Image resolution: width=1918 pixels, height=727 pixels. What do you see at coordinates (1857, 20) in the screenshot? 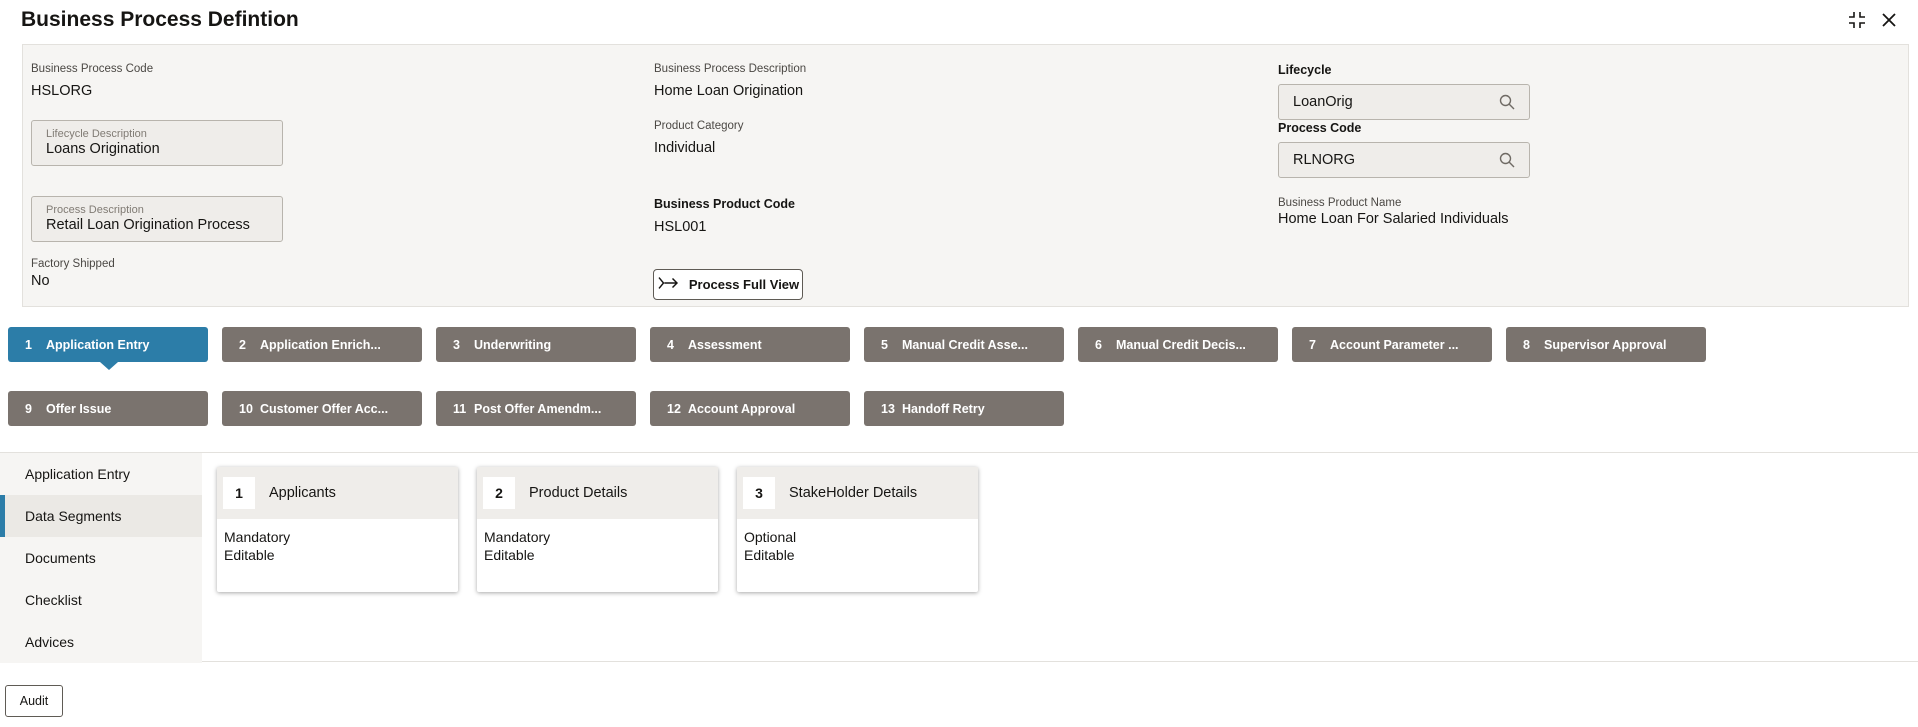
I see `minimize-icon` at bounding box center [1857, 20].